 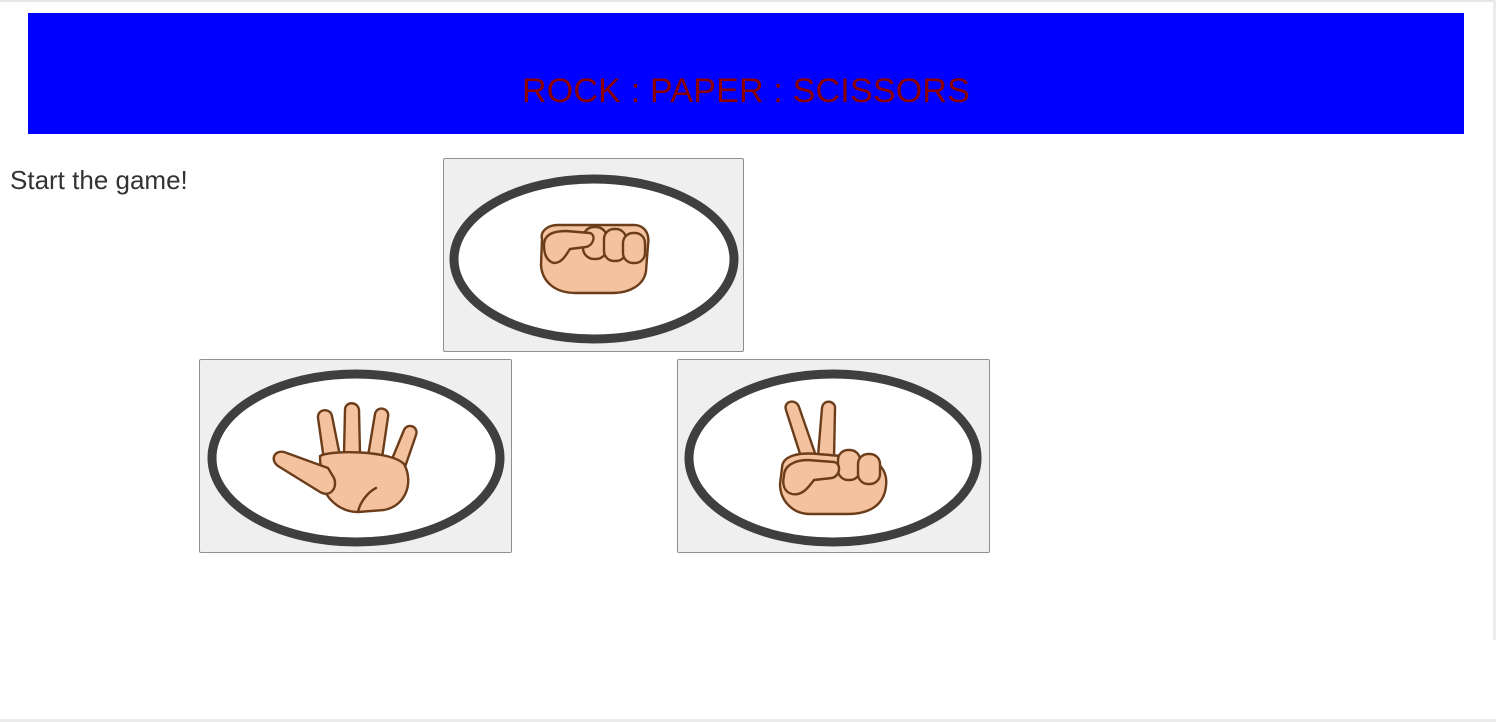 I want to click on fist-hand-icon, so click(x=594, y=259).